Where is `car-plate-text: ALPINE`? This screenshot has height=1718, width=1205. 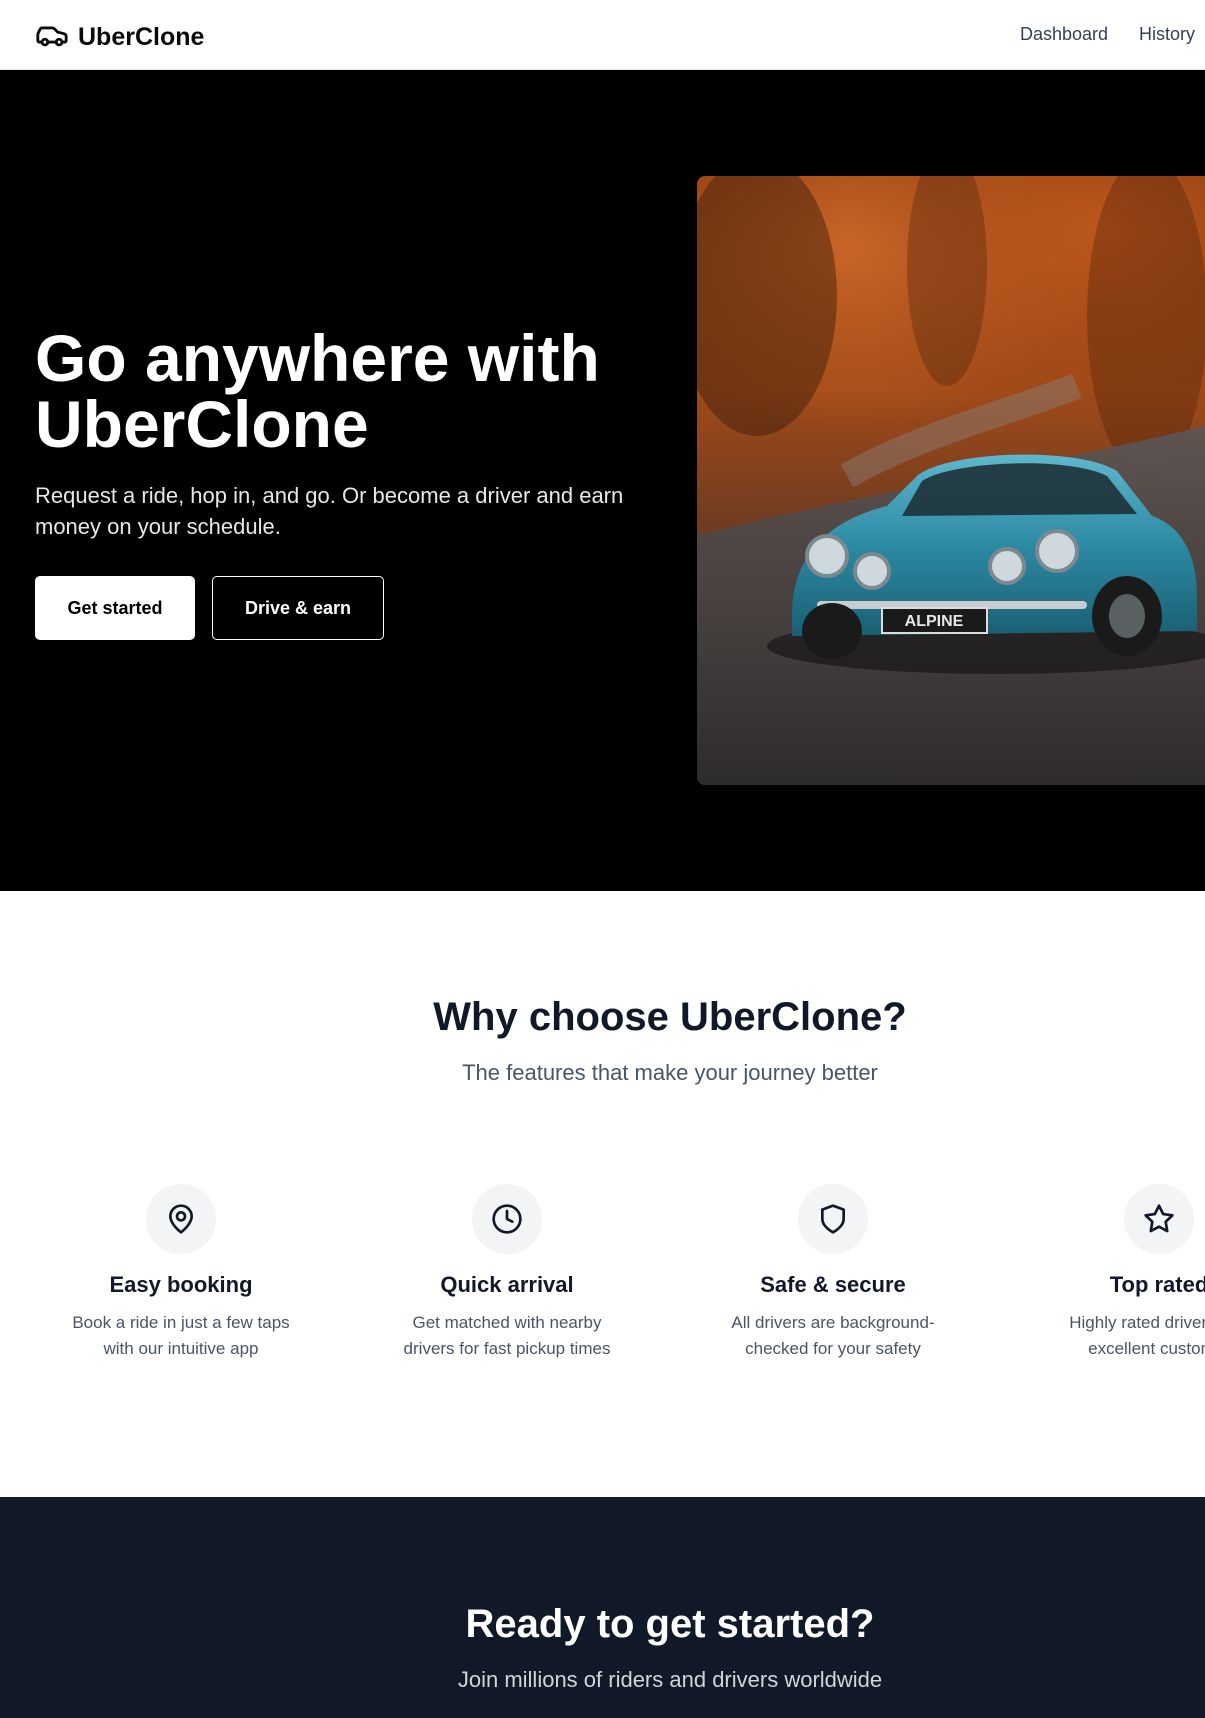
car-plate-text: ALPINE is located at coordinates (934, 621).